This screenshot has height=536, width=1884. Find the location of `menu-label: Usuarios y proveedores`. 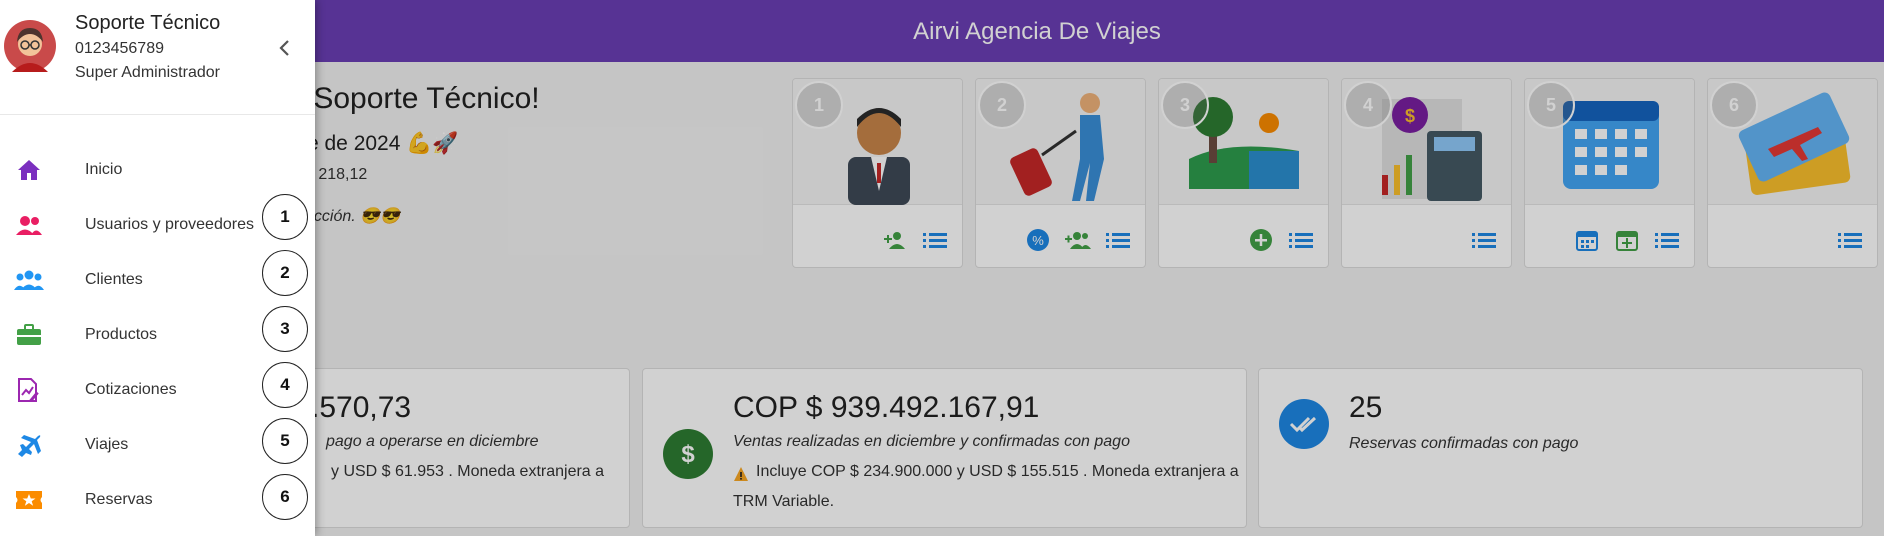

menu-label: Usuarios y proveedores is located at coordinates (169, 224).